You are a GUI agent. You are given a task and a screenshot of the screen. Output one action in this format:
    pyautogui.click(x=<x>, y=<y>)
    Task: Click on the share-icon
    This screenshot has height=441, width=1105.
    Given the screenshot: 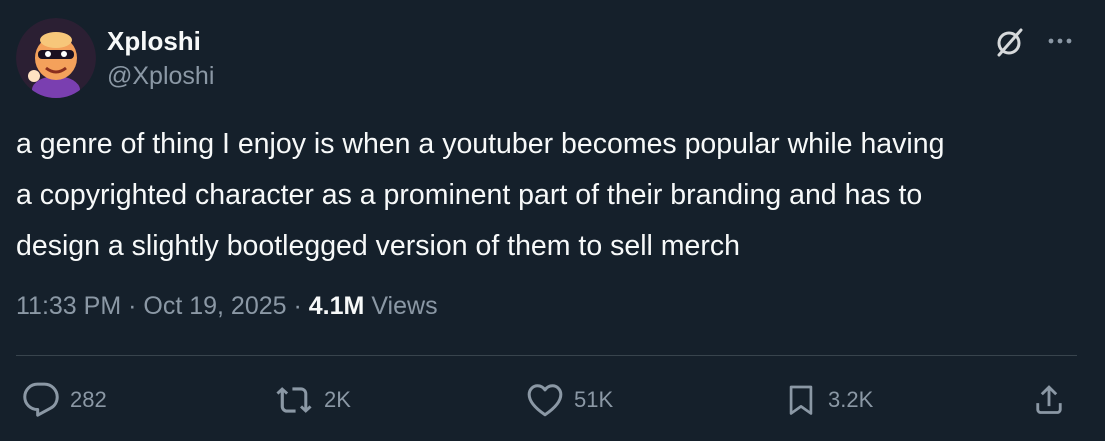 What is the action you would take?
    pyautogui.click(x=1049, y=400)
    